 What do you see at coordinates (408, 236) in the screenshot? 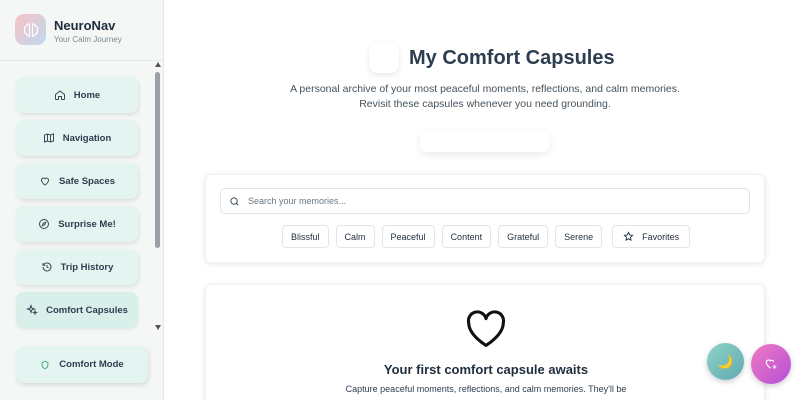
I see `filter-chip-peaceful: Peaceful` at bounding box center [408, 236].